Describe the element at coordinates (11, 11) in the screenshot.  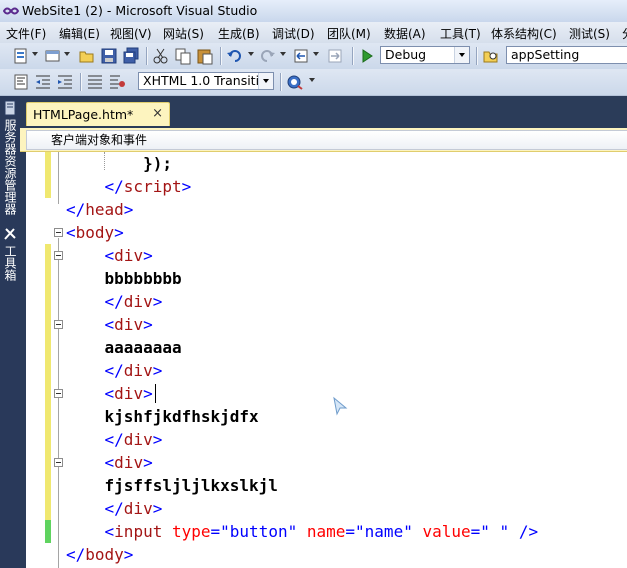
I see `visual-studio-icon` at that location.